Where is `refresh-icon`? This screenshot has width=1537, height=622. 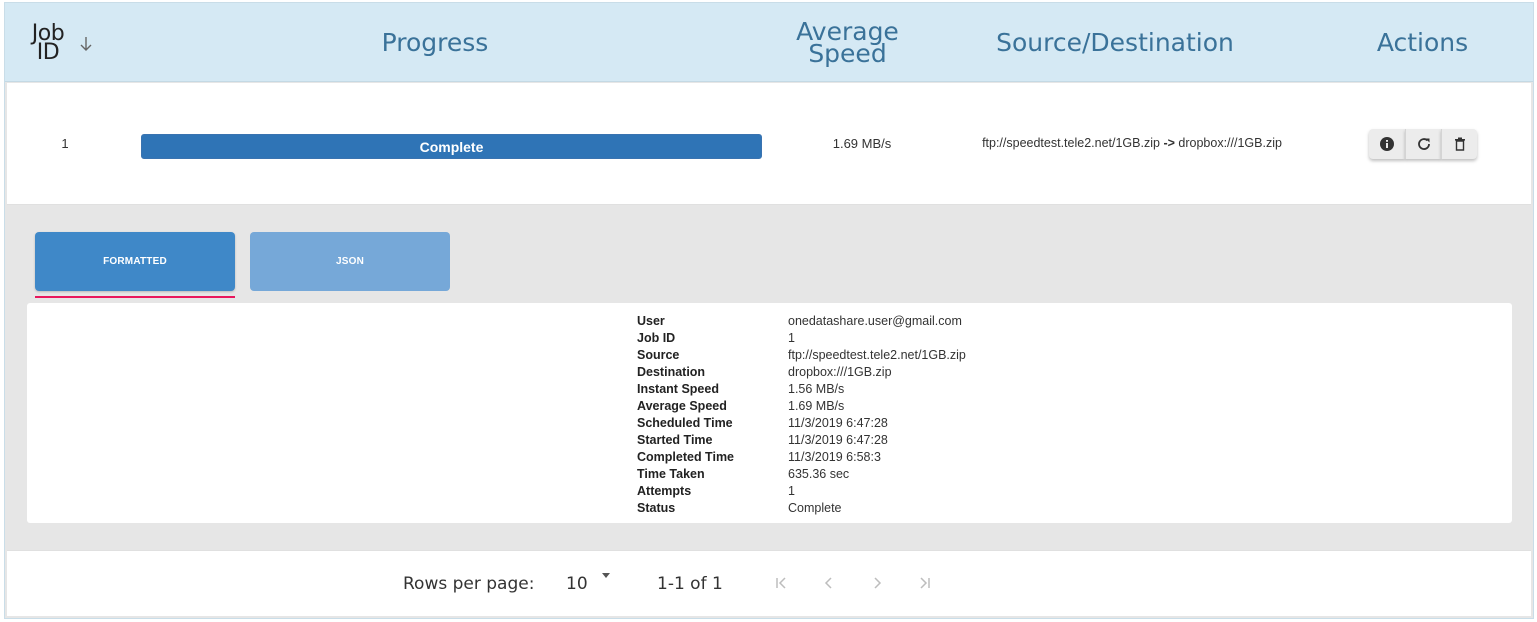
refresh-icon is located at coordinates (1423, 144).